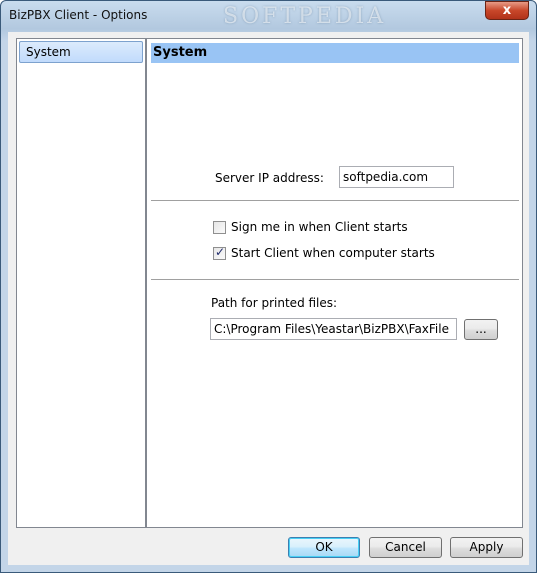 The width and height of the screenshot is (537, 573). Describe the element at coordinates (486, 547) in the screenshot. I see `apply-button: Apply` at that location.